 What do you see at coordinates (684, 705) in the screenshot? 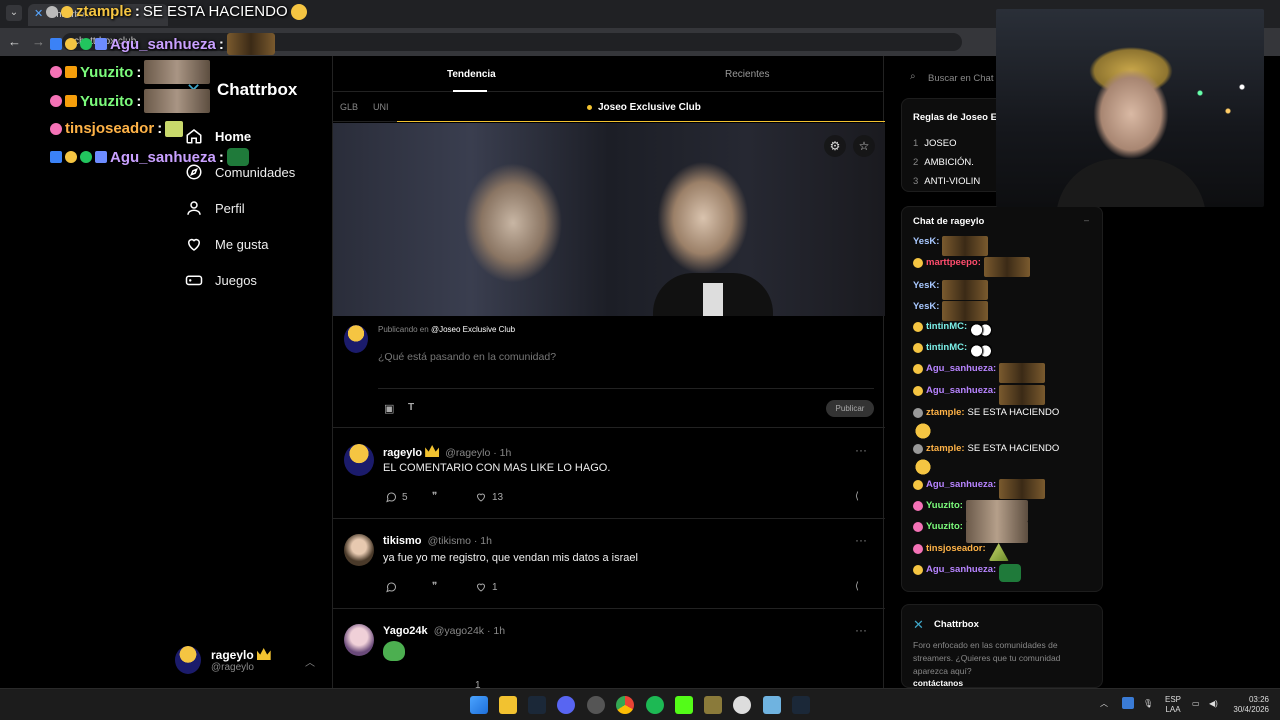
I see `kick-icon` at bounding box center [684, 705].